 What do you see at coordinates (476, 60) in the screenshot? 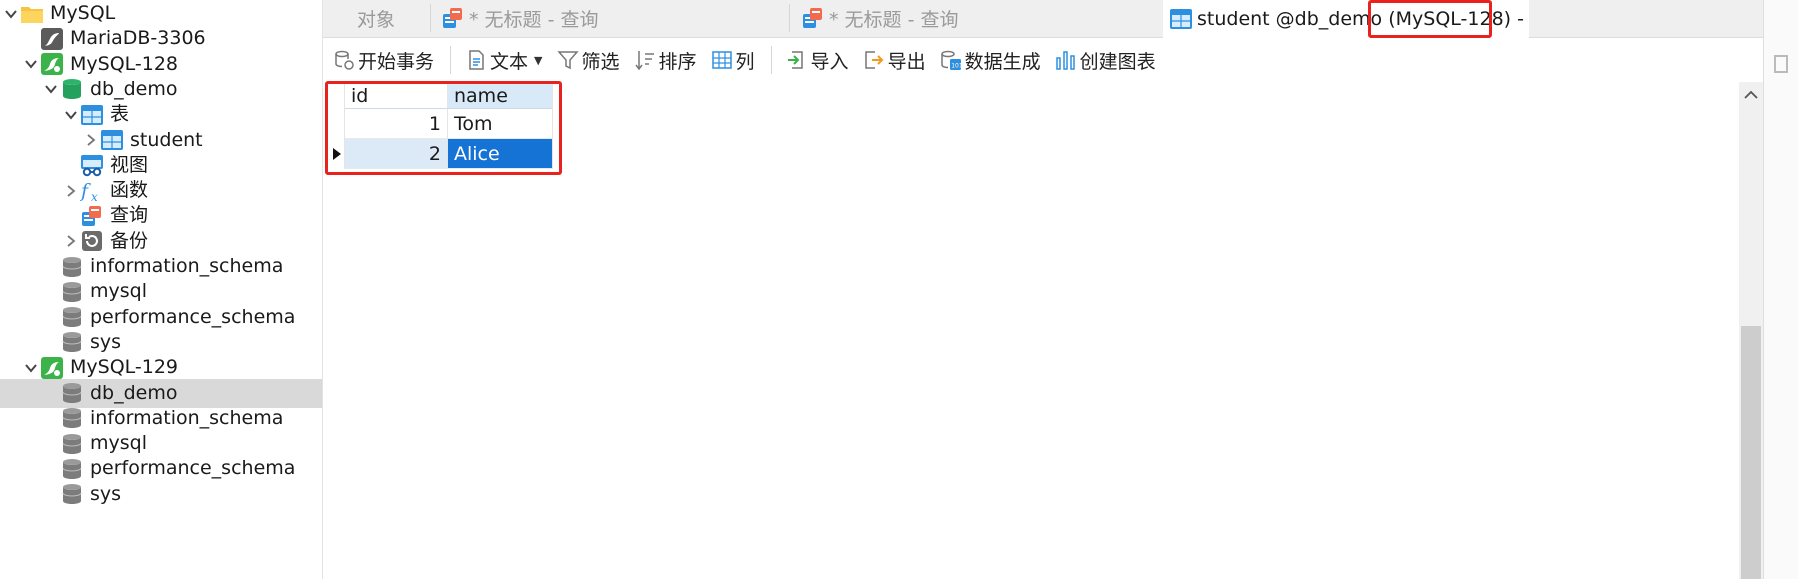
I see `text-document-icon` at bounding box center [476, 60].